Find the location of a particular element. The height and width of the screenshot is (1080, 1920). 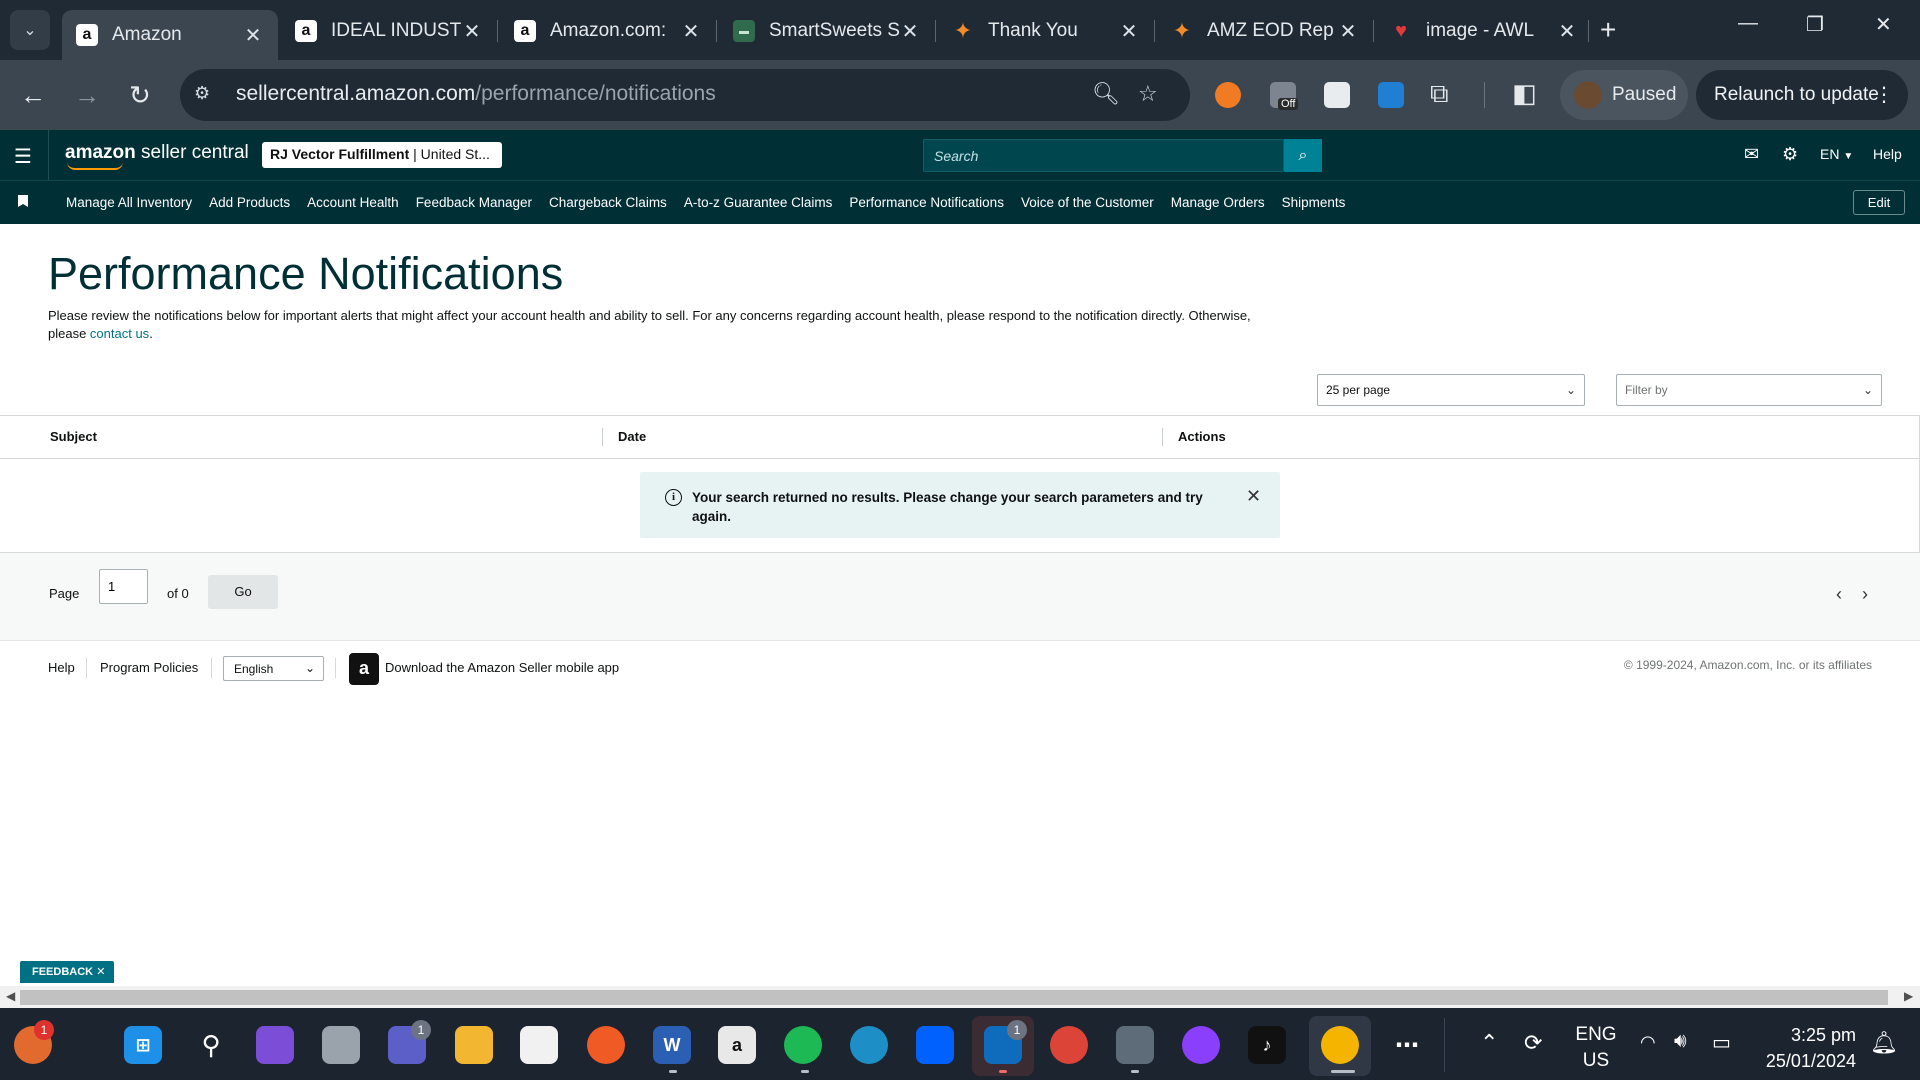

extensions-puzzle-icon: ⧉ is located at coordinates (1439, 94).